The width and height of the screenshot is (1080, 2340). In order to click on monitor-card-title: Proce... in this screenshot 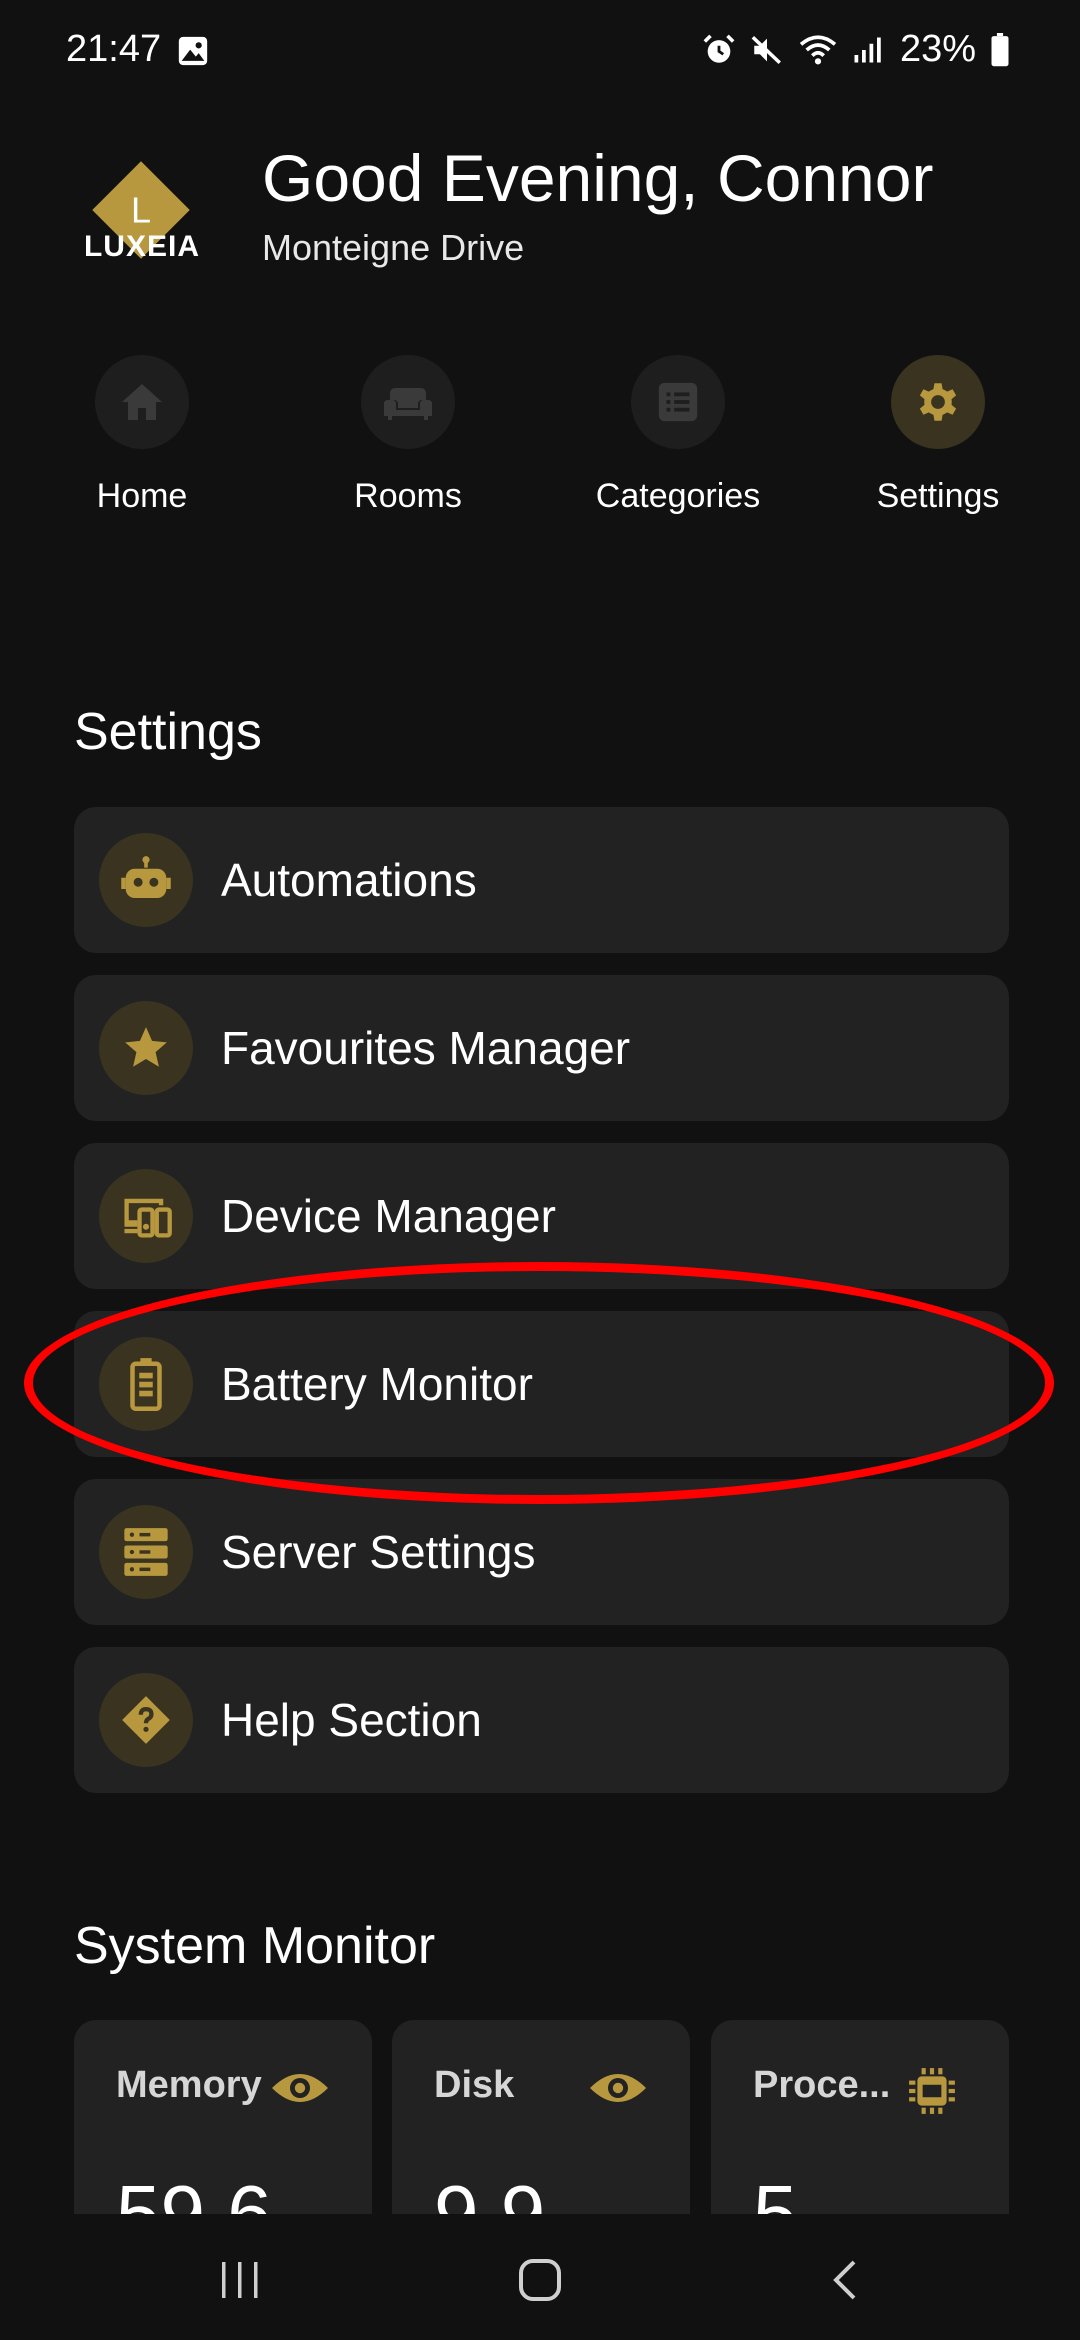, I will do `click(822, 2085)`.